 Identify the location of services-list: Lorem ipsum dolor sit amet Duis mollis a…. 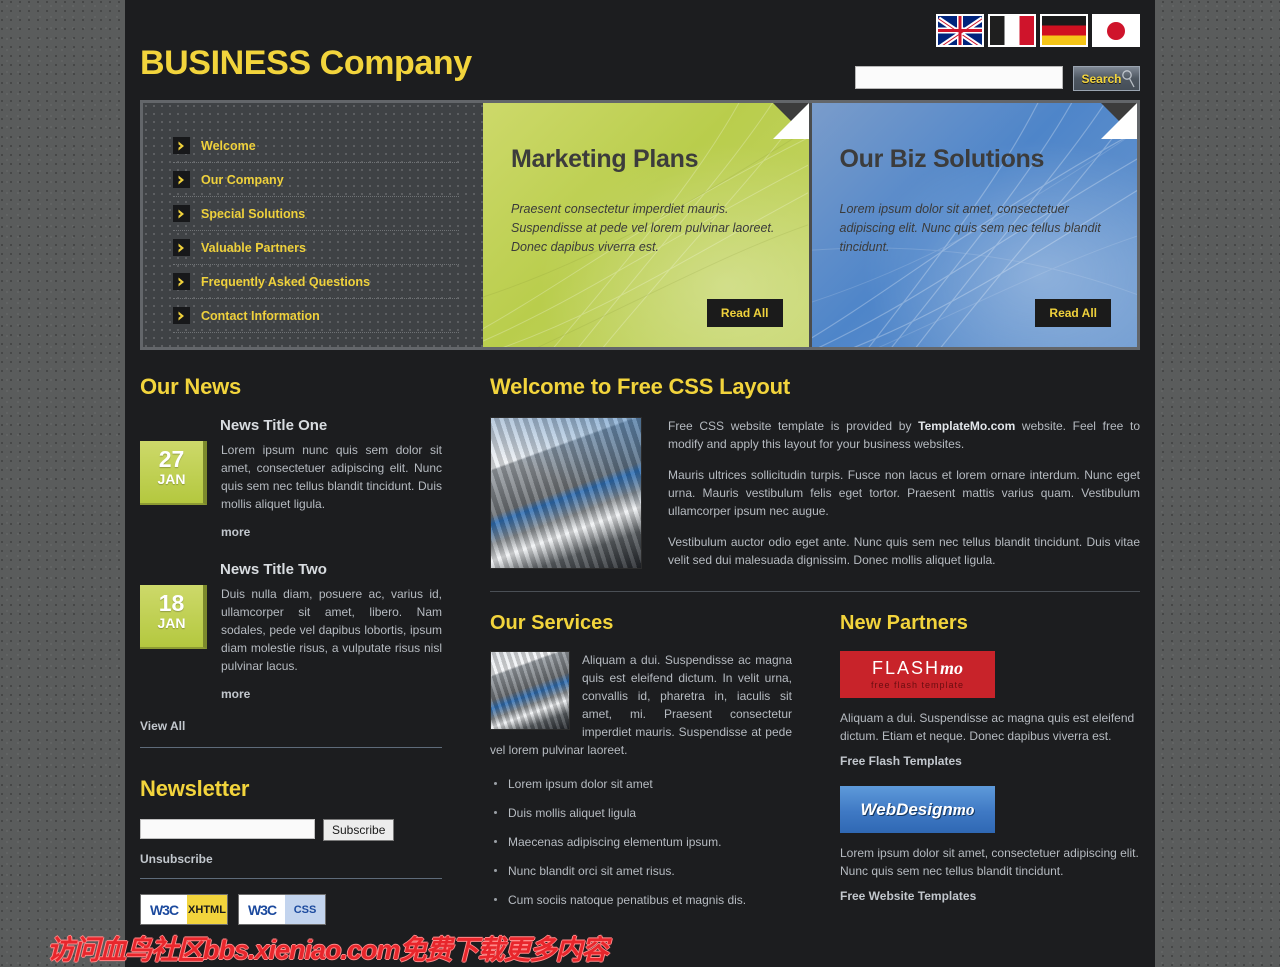
(641, 842).